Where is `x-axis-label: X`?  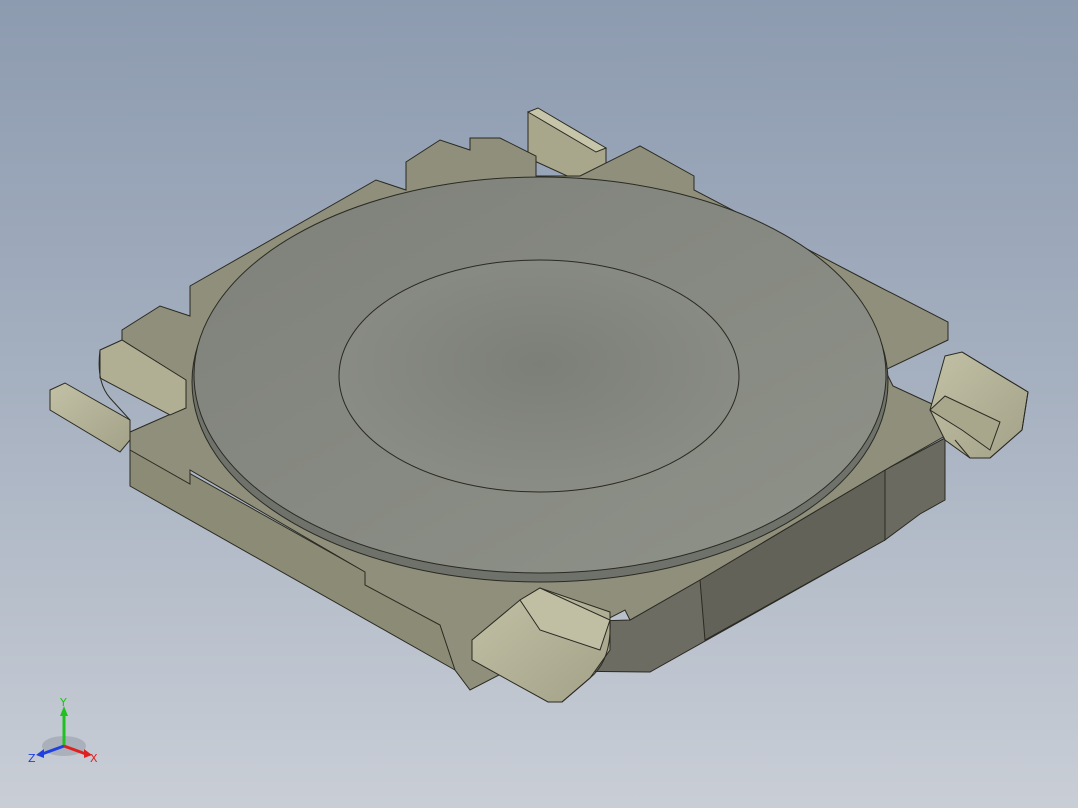 x-axis-label: X is located at coordinates (94, 758).